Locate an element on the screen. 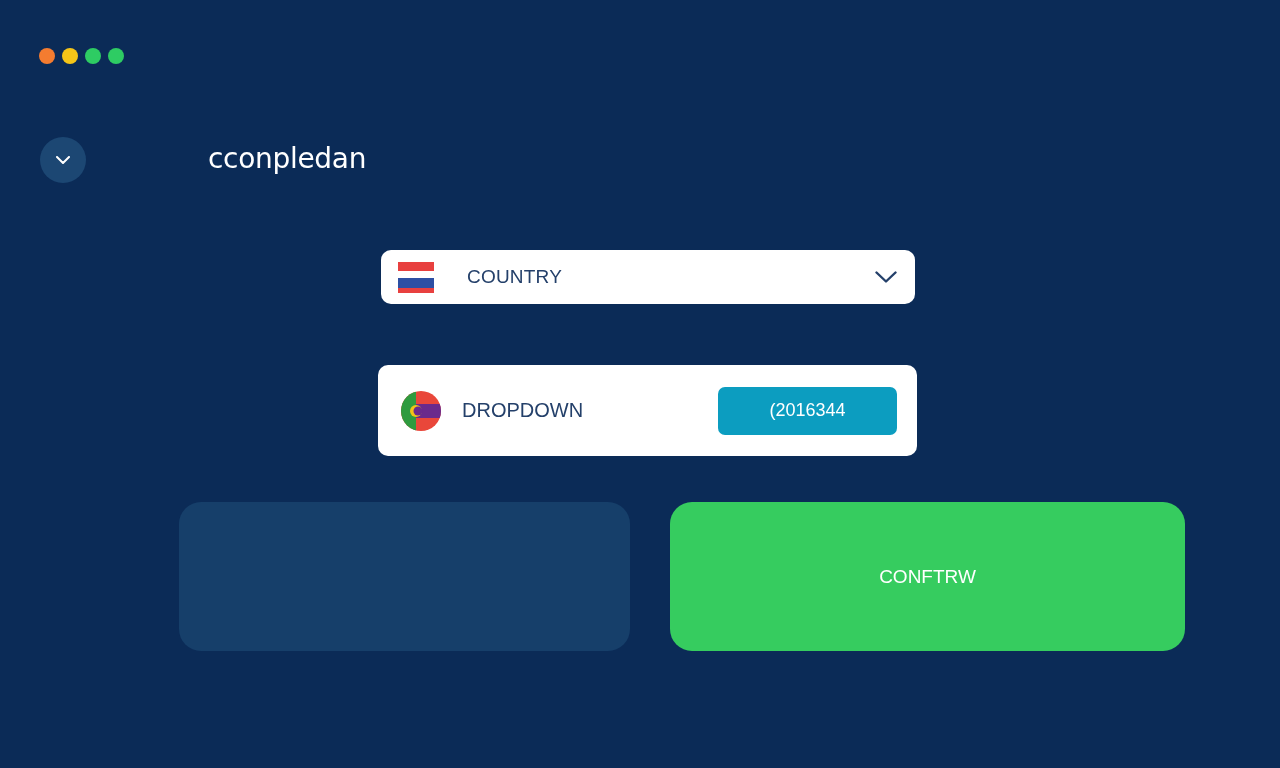 The height and width of the screenshot is (768, 1280). confirm-button: CONFTRW is located at coordinates (927, 576).